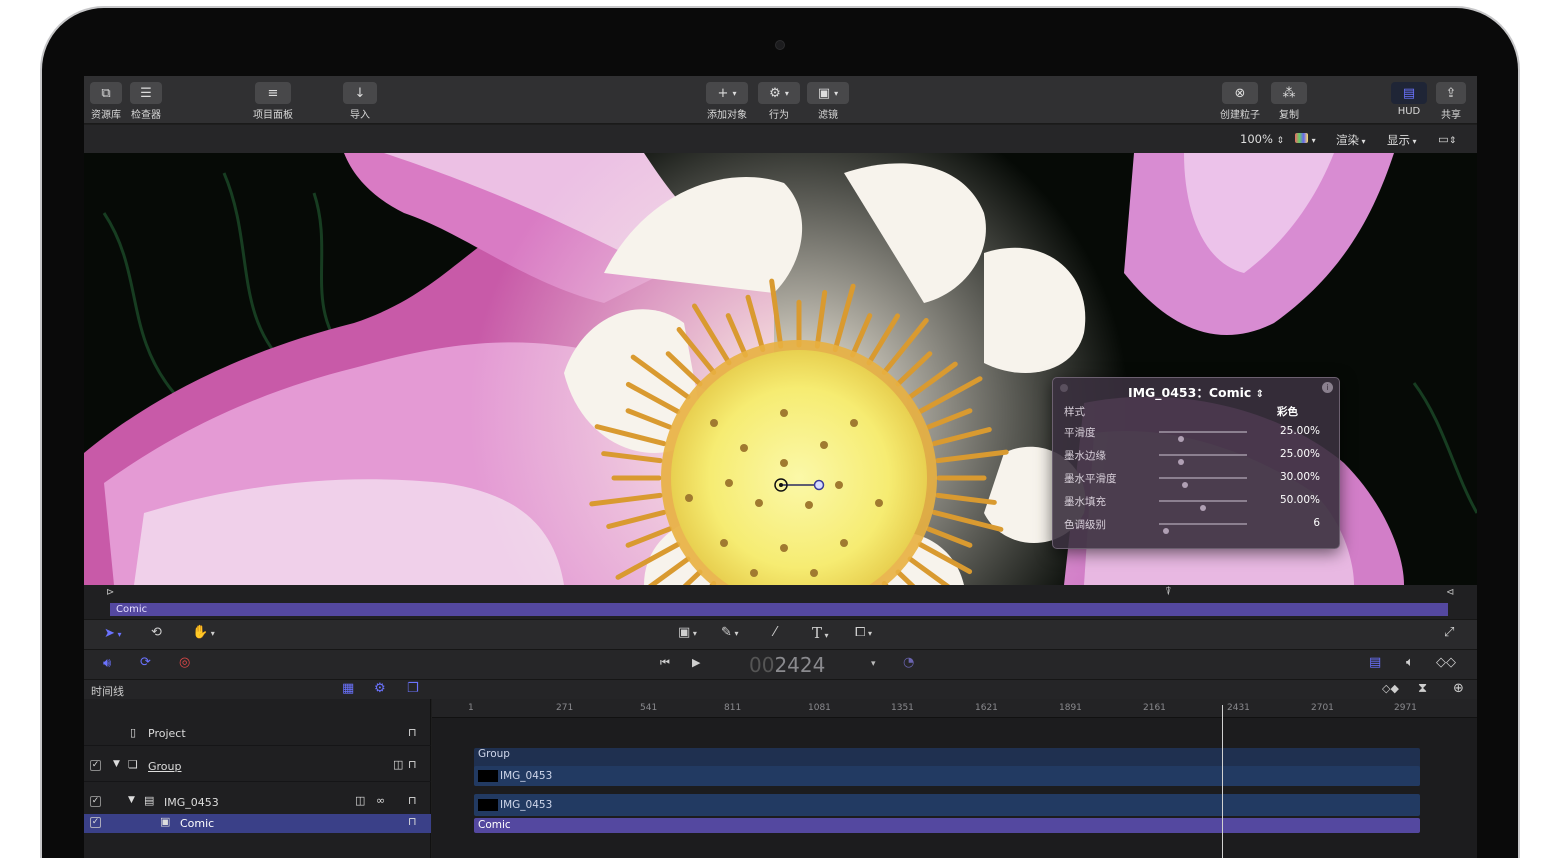 The width and height of the screenshot is (1560, 858). What do you see at coordinates (191, 802) in the screenshot?
I see `layer-name: IMG_0453` at bounding box center [191, 802].